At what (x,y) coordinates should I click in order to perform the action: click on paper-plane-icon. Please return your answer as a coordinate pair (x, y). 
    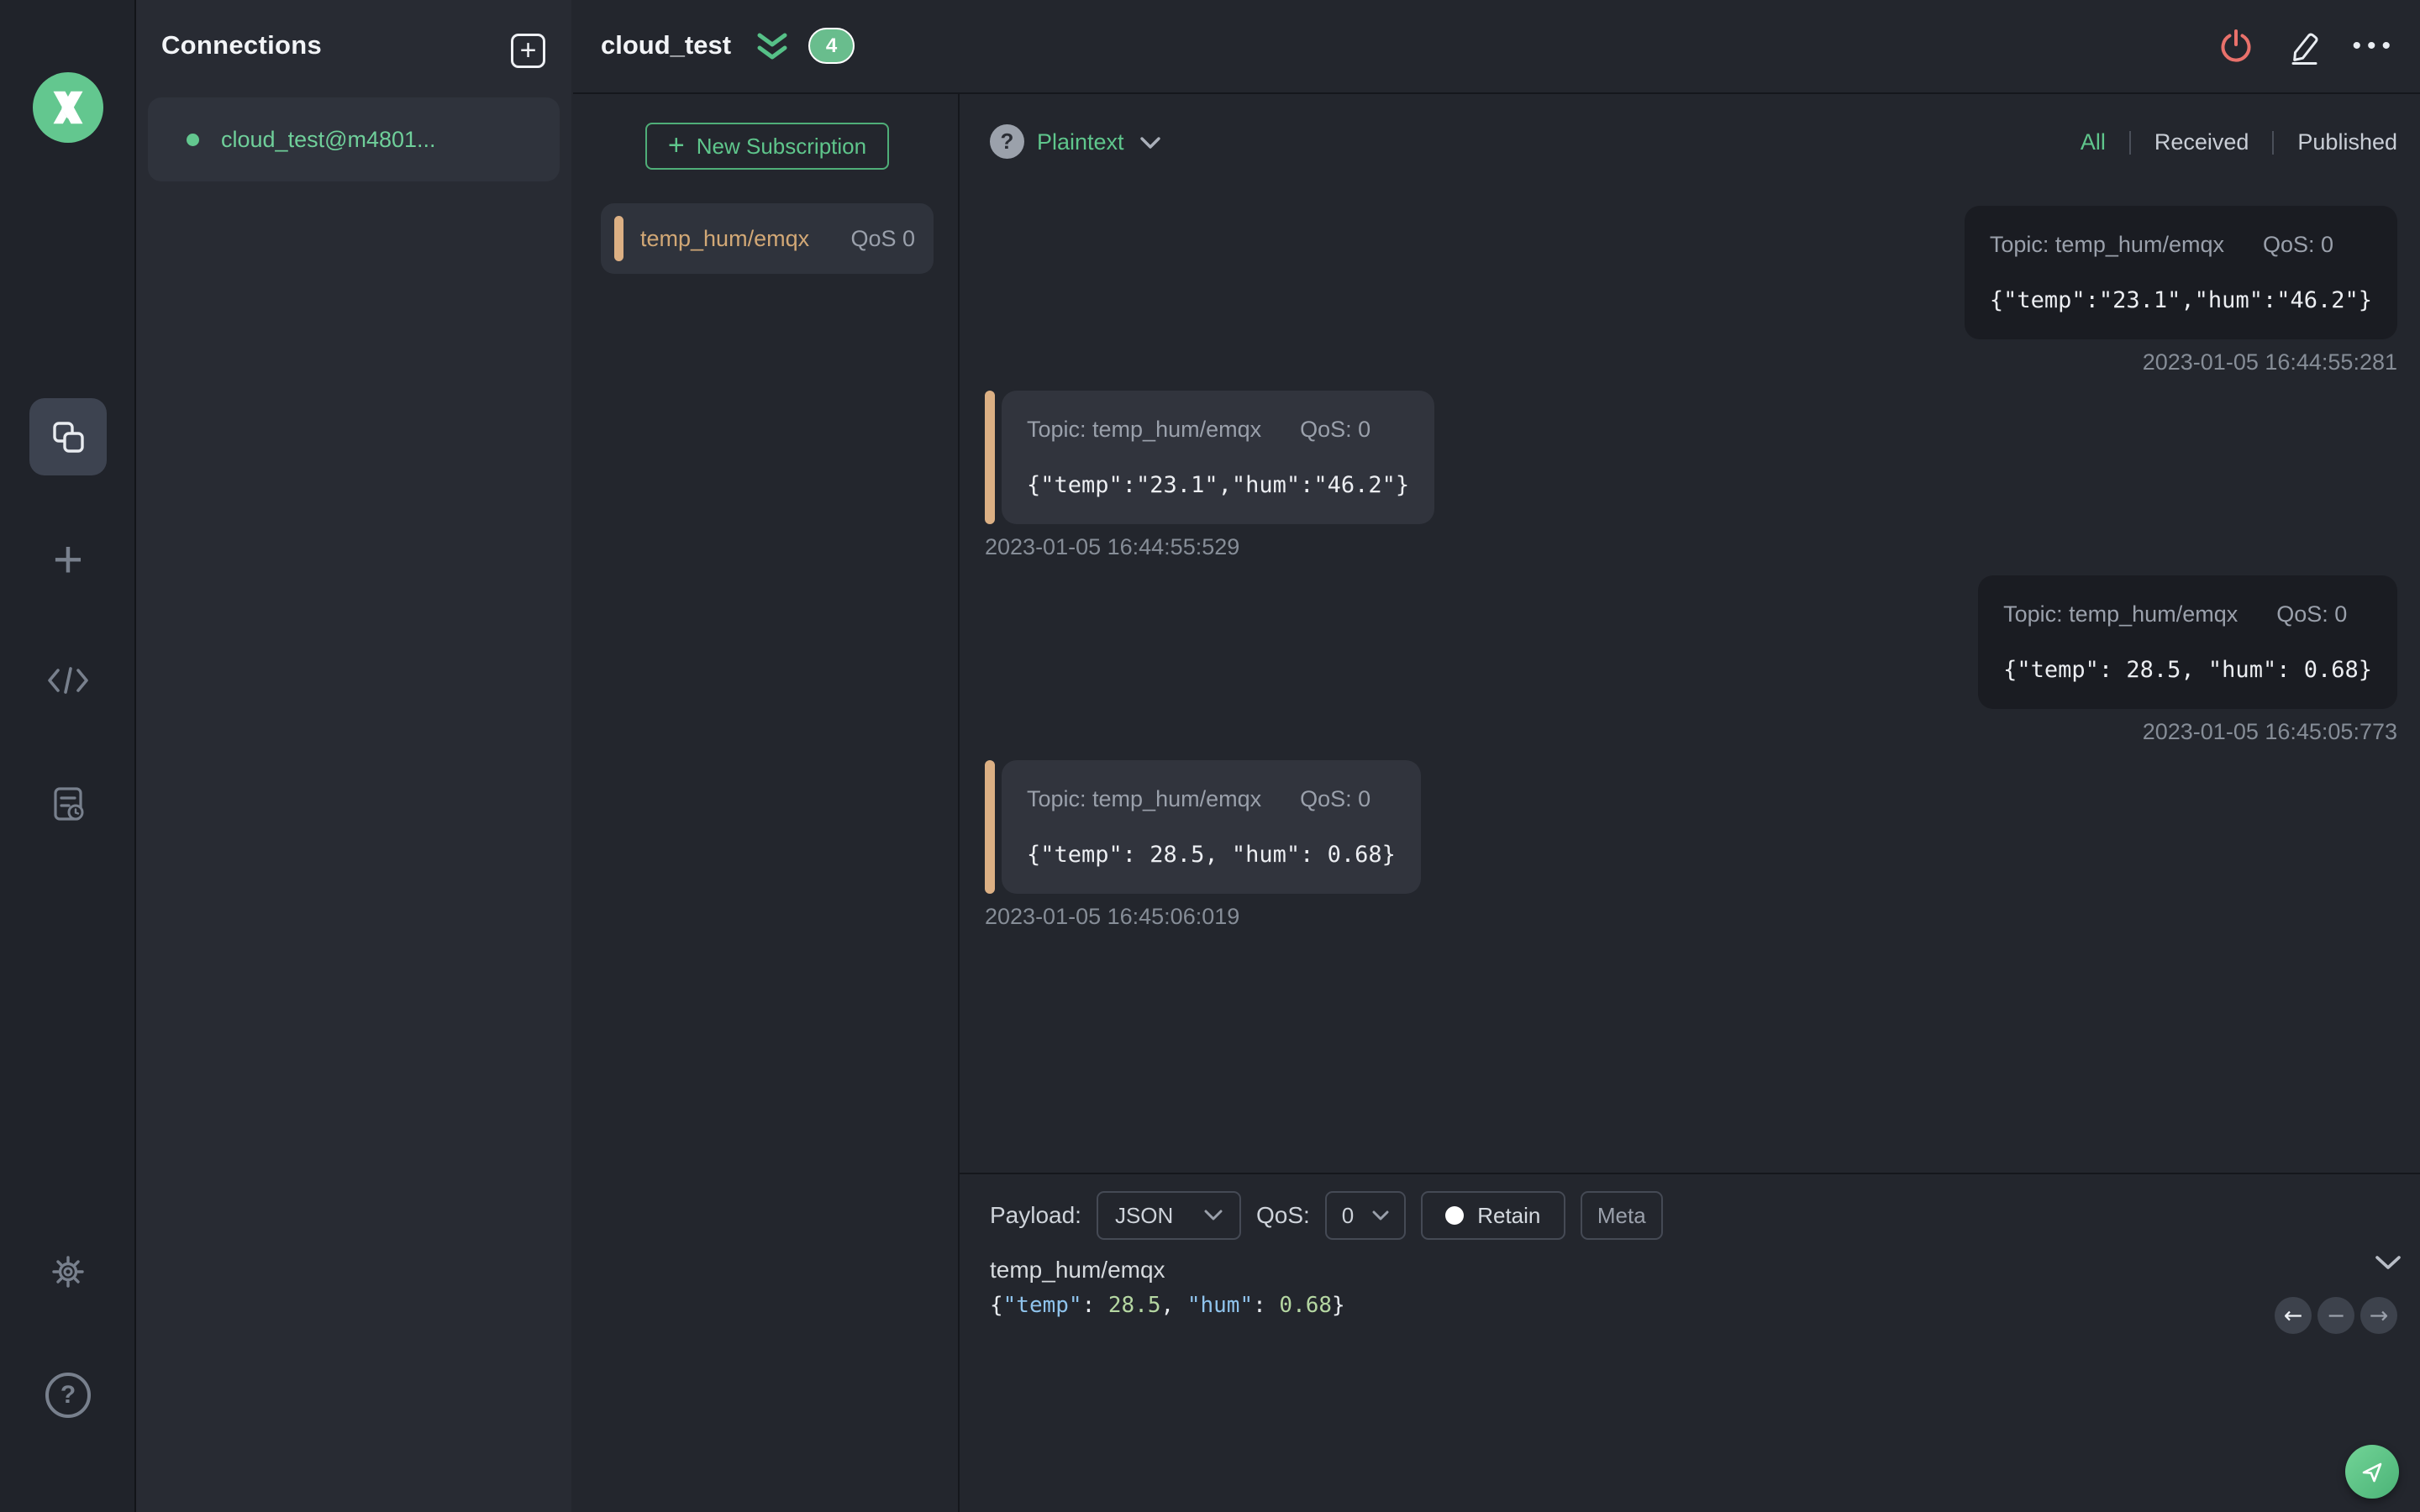
    Looking at the image, I should click on (2372, 1472).